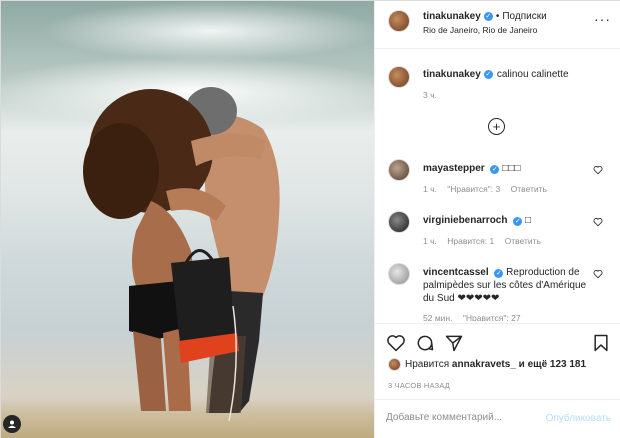 This screenshot has width=620, height=438. What do you see at coordinates (484, 364) in the screenshot?
I see `liker-username: annakravets_` at bounding box center [484, 364].